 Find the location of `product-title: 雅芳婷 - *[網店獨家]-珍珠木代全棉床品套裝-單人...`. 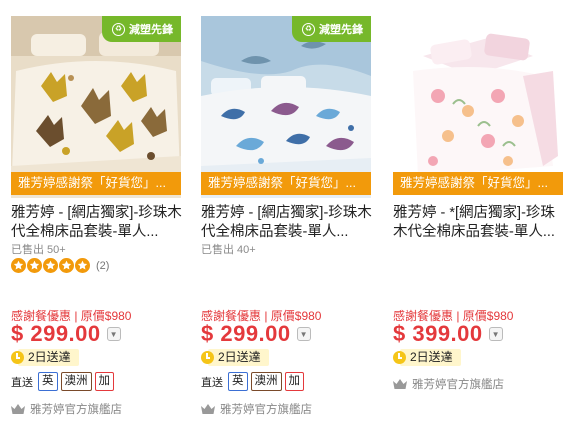

product-title: 雅芳婷 - *[網店獨家]-珍珠木代全棉床品套裝-單人... is located at coordinates (479, 223).